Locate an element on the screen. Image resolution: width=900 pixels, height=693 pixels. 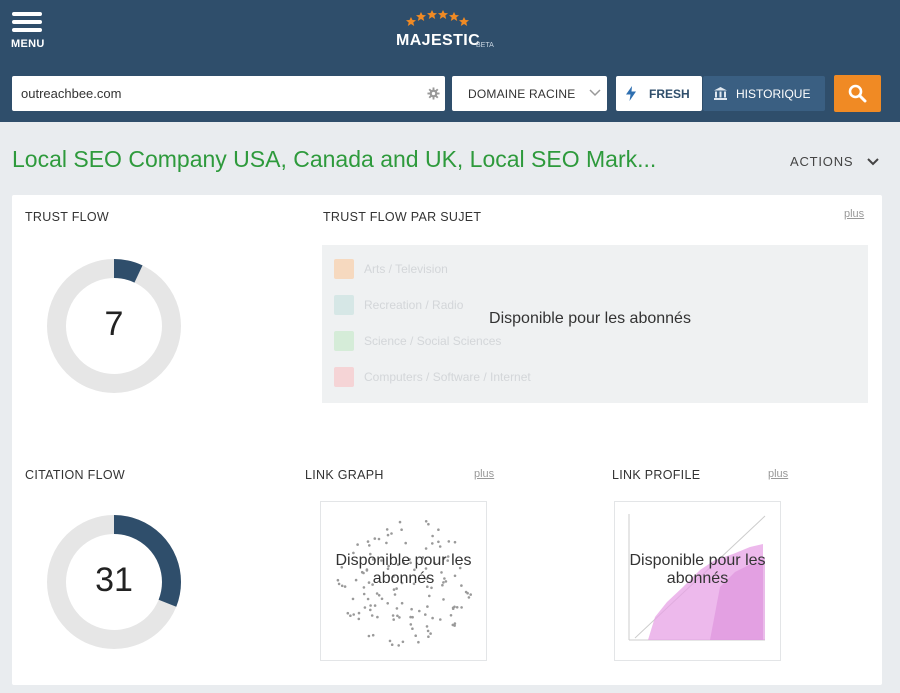
historic-index-button: HISTORIQUE is located at coordinates (764, 93).